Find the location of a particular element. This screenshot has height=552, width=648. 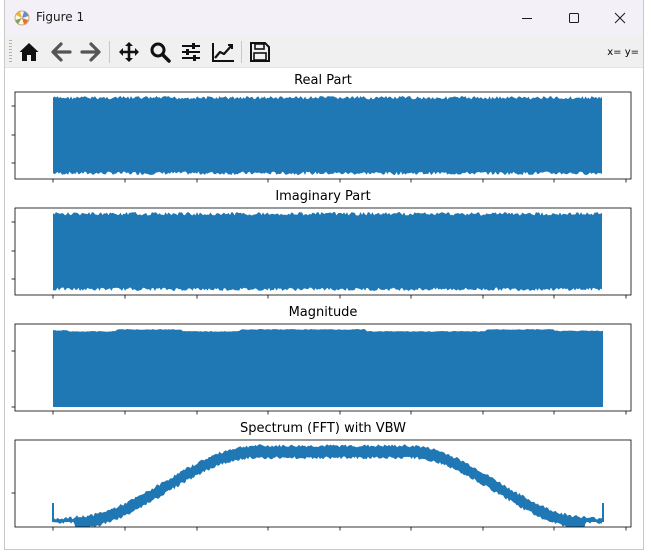

save-button is located at coordinates (260, 52).